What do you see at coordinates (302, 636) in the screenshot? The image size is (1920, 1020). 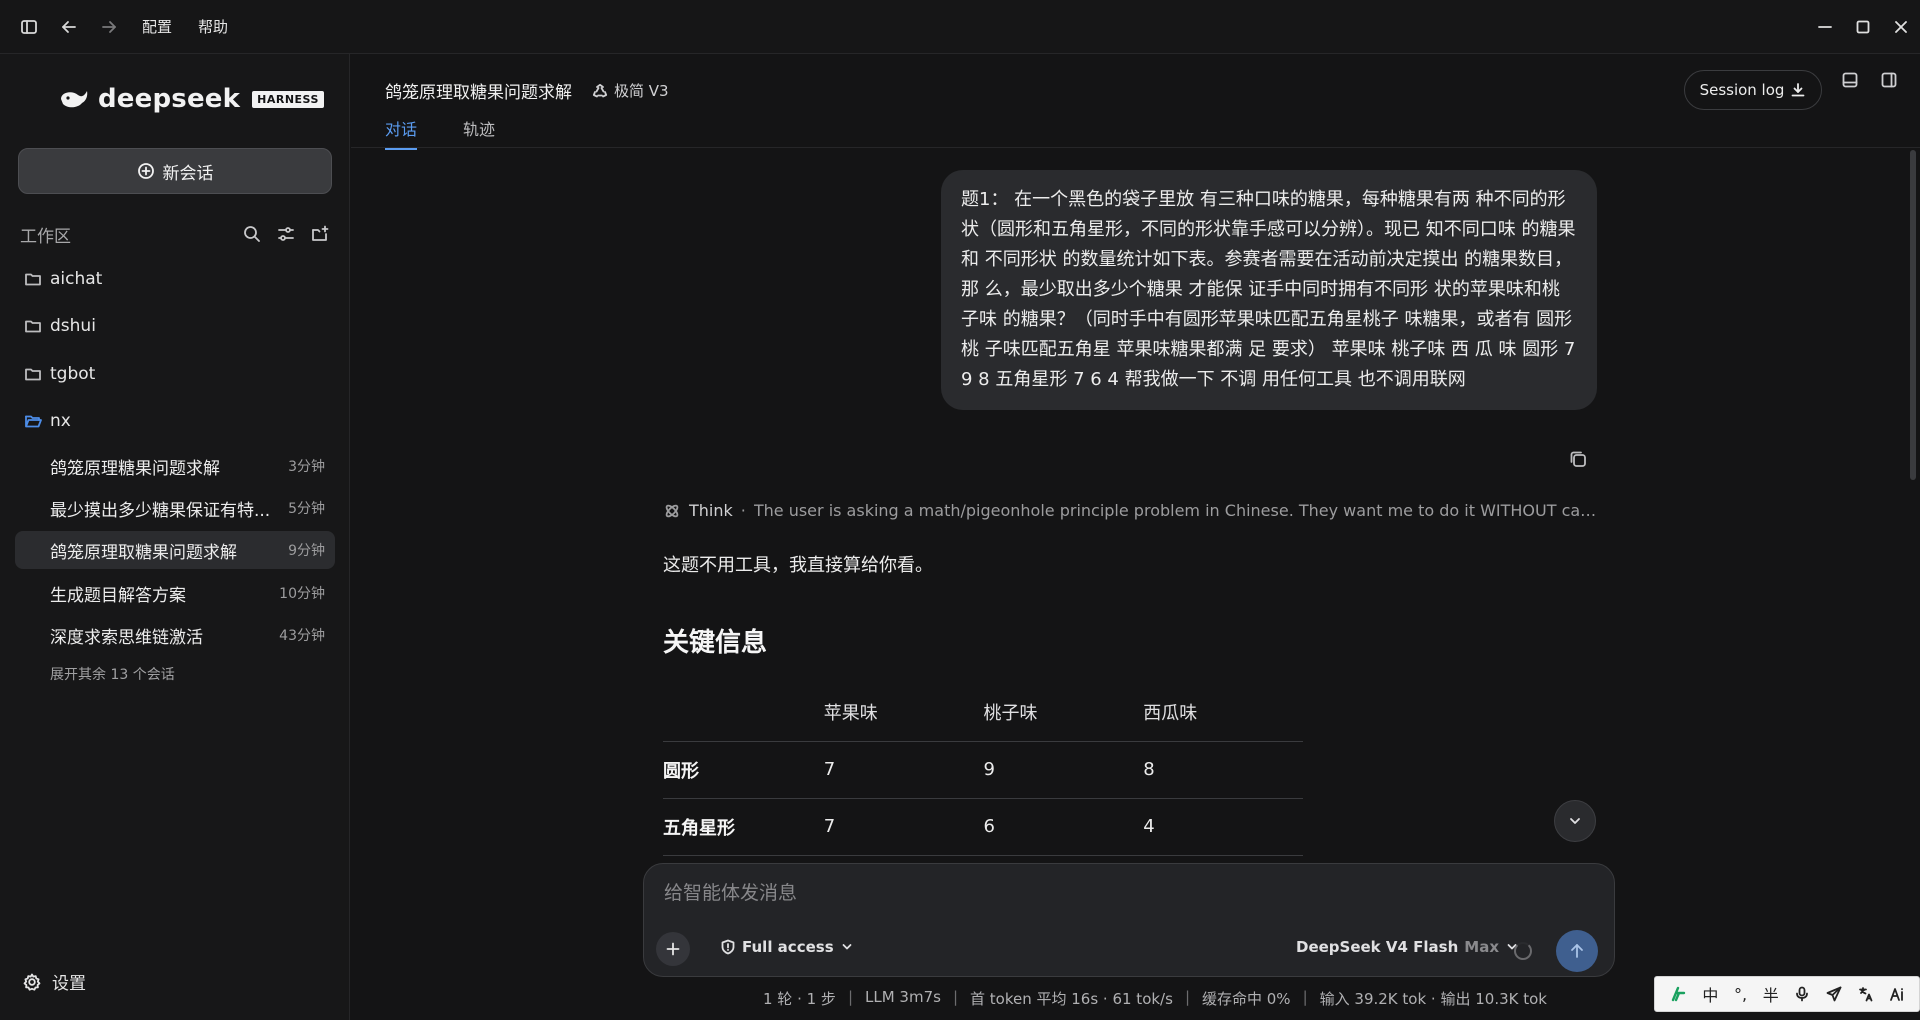 I see `session-time: 43分钟` at bounding box center [302, 636].